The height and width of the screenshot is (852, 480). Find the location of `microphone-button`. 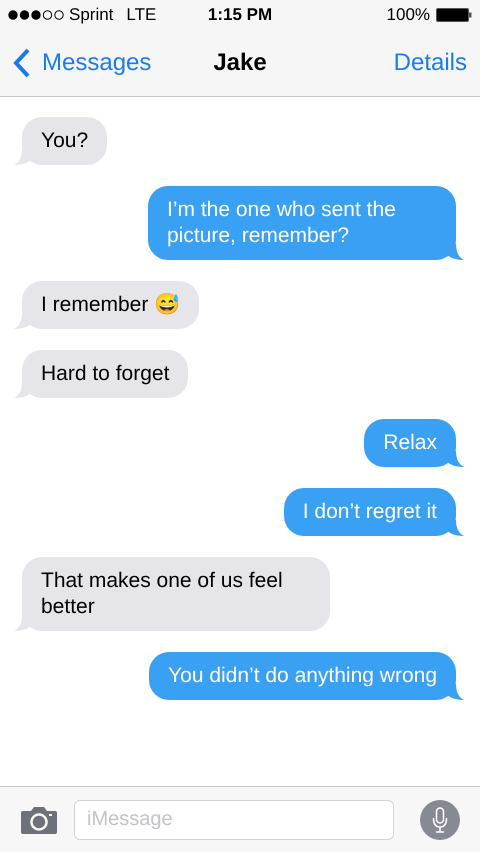

microphone-button is located at coordinates (440, 820).